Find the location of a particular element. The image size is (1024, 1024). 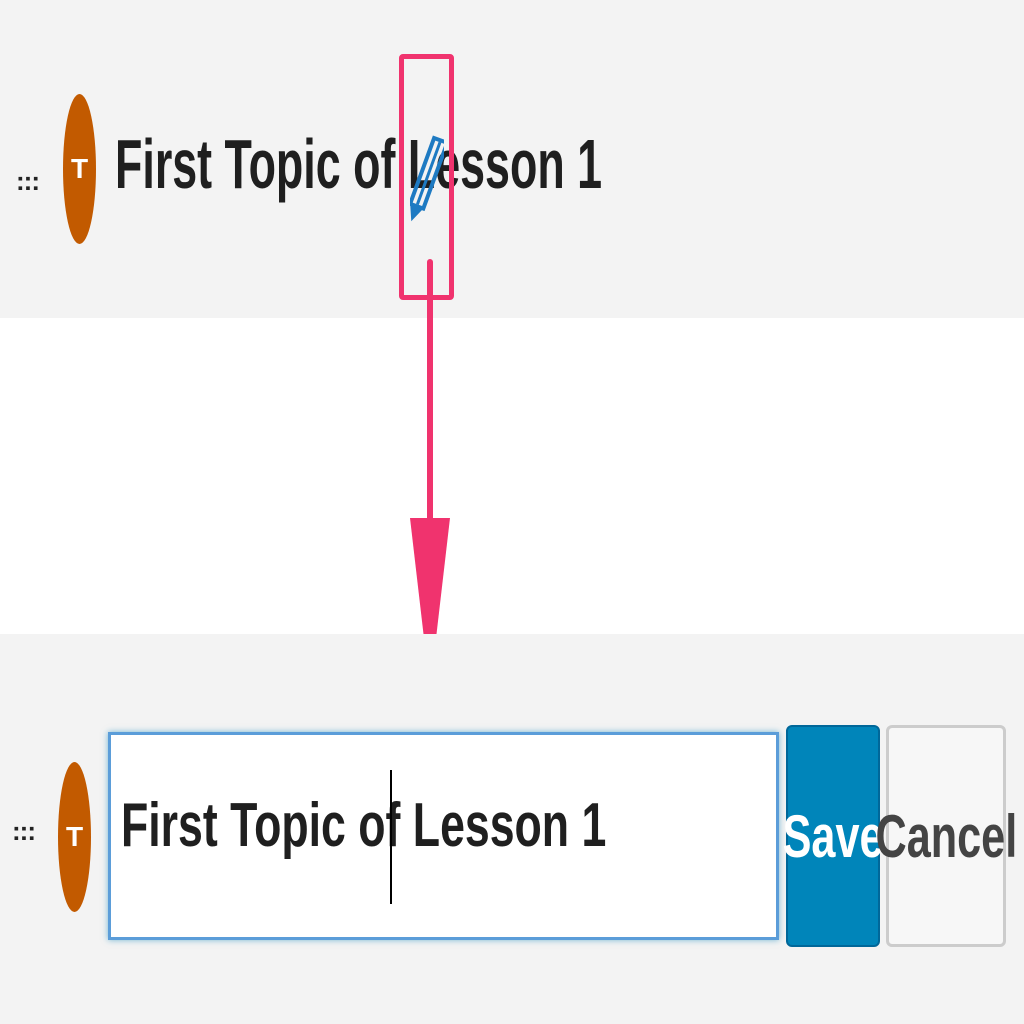

save-button-label: Save is located at coordinates (833, 836).